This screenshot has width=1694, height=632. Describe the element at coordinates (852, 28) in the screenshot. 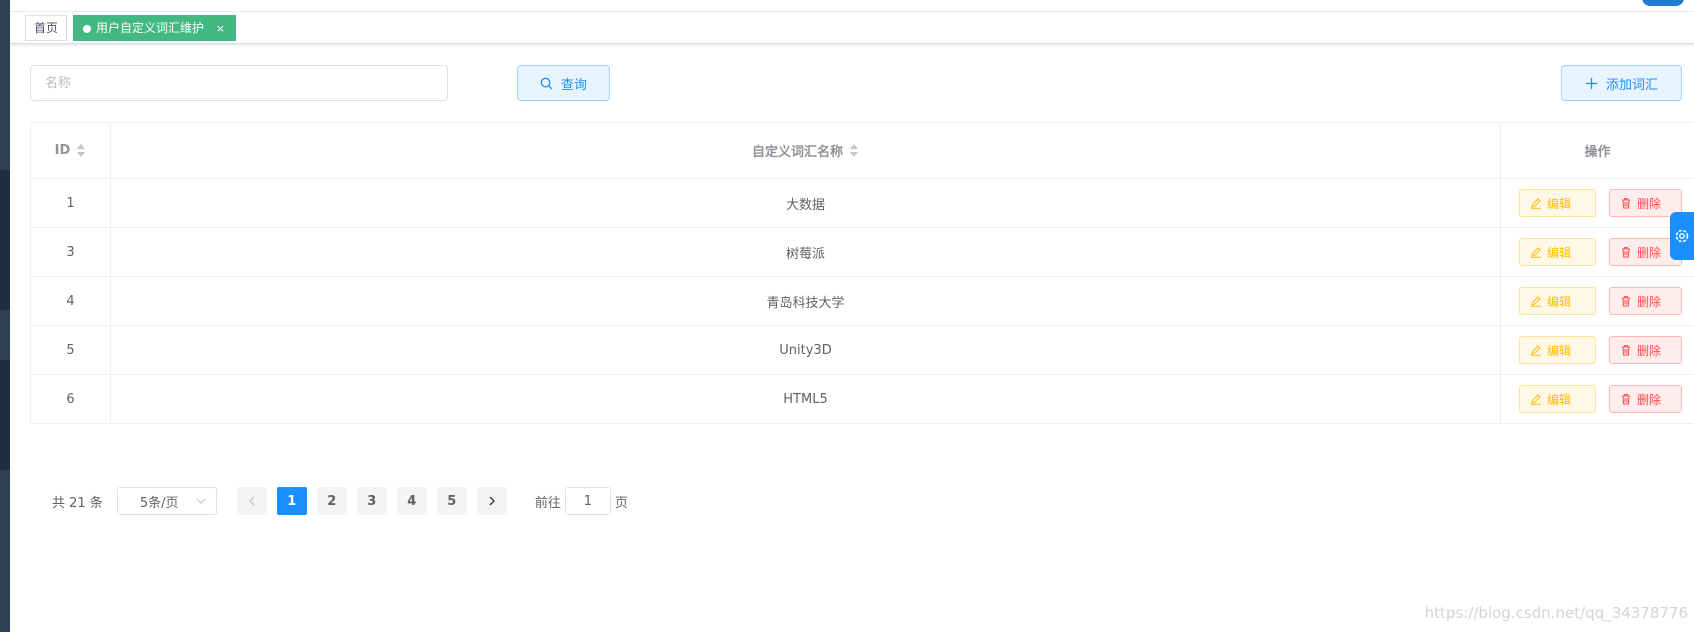

I see `tags-view: 首页 用户自定义词汇维护 ×` at that location.